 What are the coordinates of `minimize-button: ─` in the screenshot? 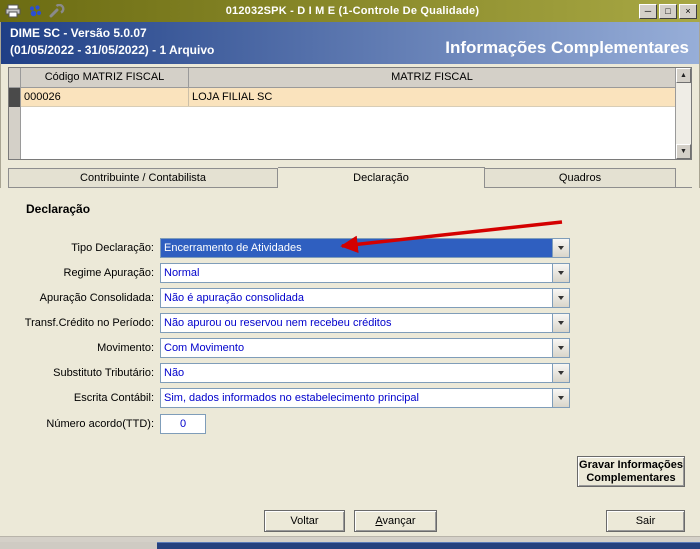 It's located at (648, 11).